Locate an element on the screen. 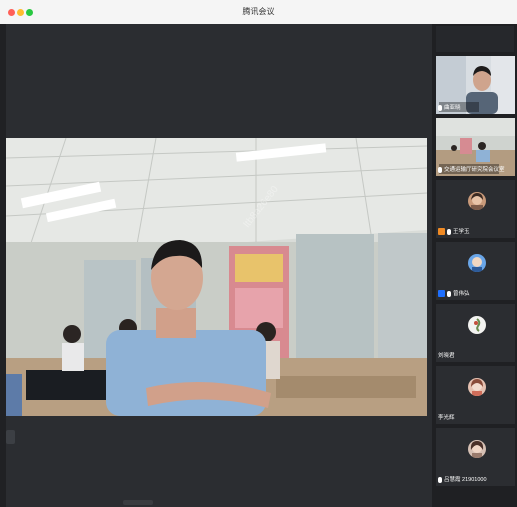 The image size is (517, 507). participant-name: 王学玉 is located at coordinates (454, 232).